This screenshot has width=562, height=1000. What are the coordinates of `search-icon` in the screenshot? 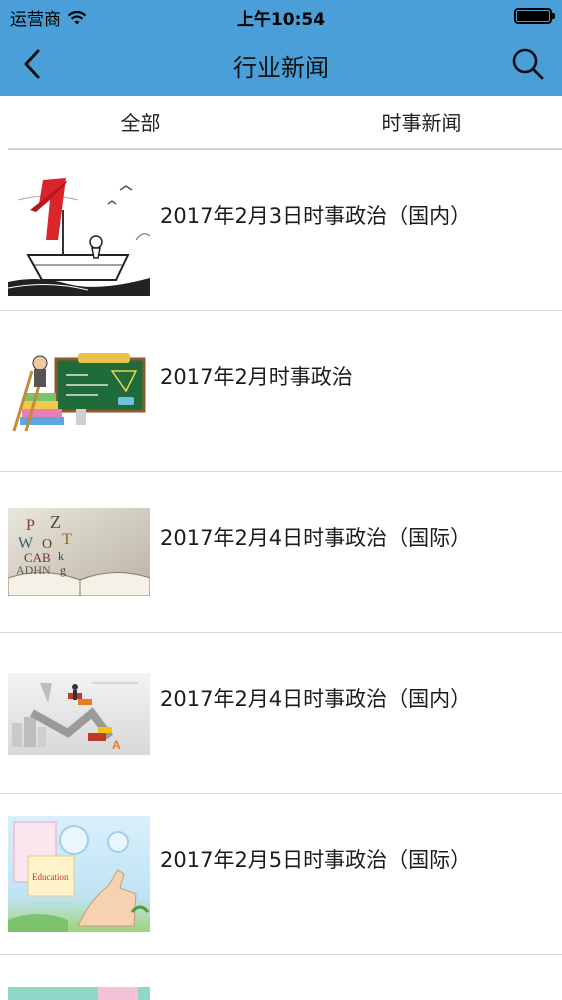 It's located at (528, 64).